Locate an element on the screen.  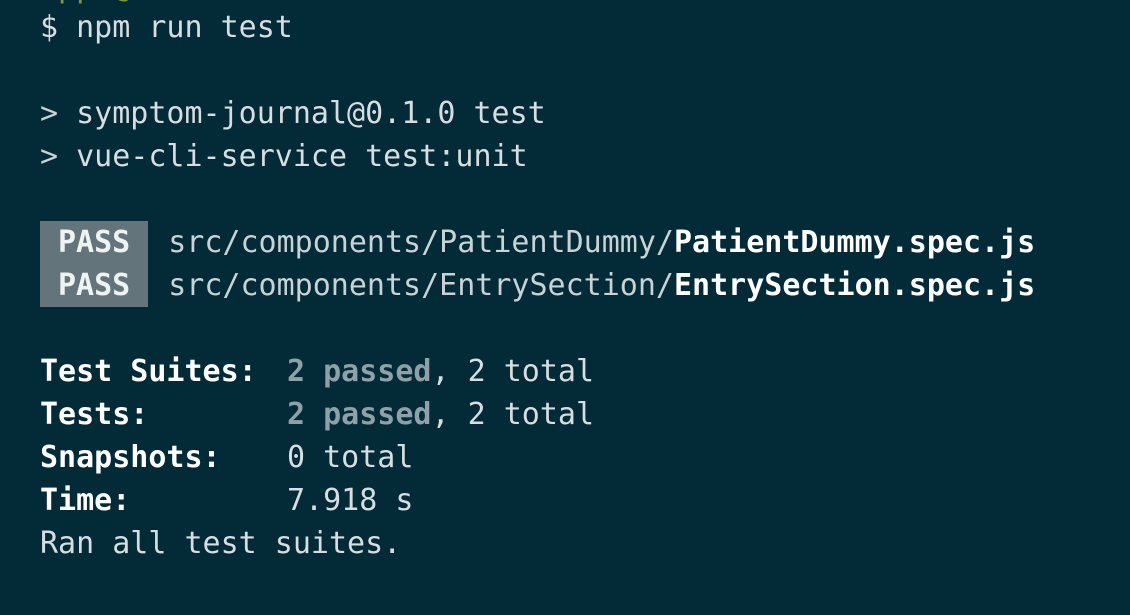
summary-value: 0 total is located at coordinates (350, 457).